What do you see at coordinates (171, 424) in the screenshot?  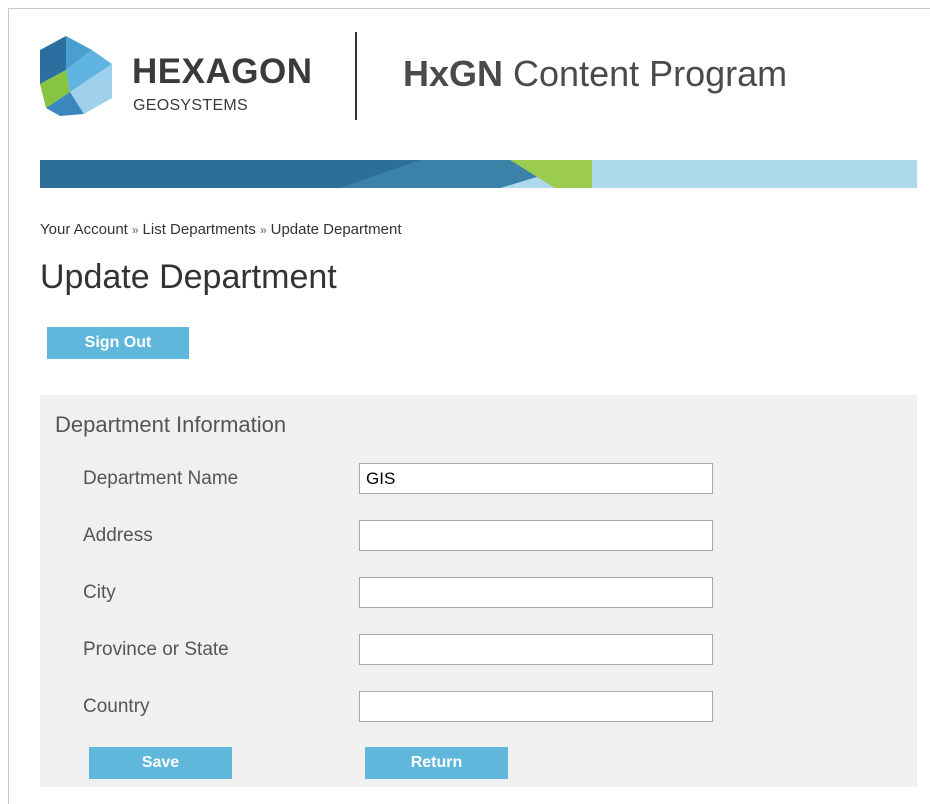 I see `section-title: Department Information` at bounding box center [171, 424].